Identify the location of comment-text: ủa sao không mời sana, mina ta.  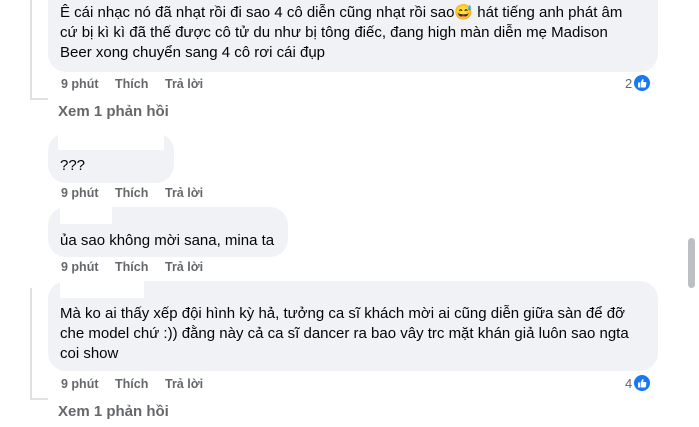
(167, 240).